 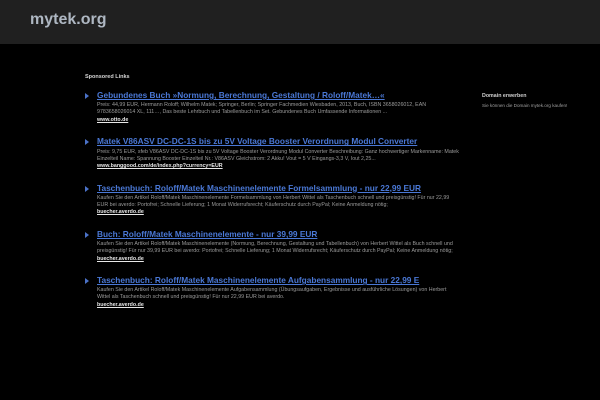 What do you see at coordinates (68, 20) in the screenshot?
I see `site-logo: mytek.org` at bounding box center [68, 20].